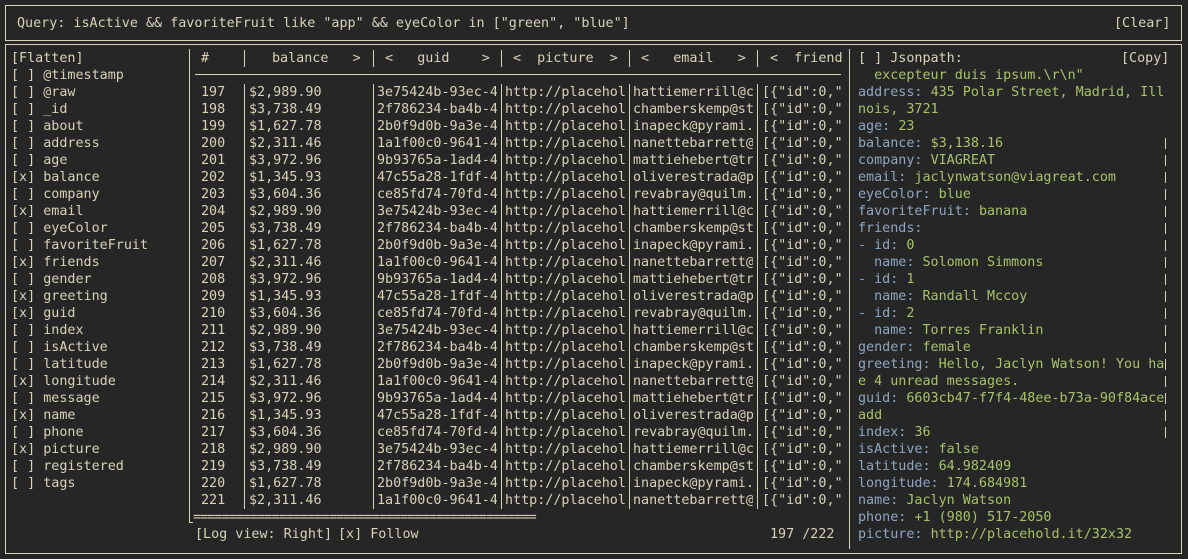 The height and width of the screenshot is (559, 1188). Describe the element at coordinates (221, 126) in the screenshot. I see `table-cell-index: 199` at that location.